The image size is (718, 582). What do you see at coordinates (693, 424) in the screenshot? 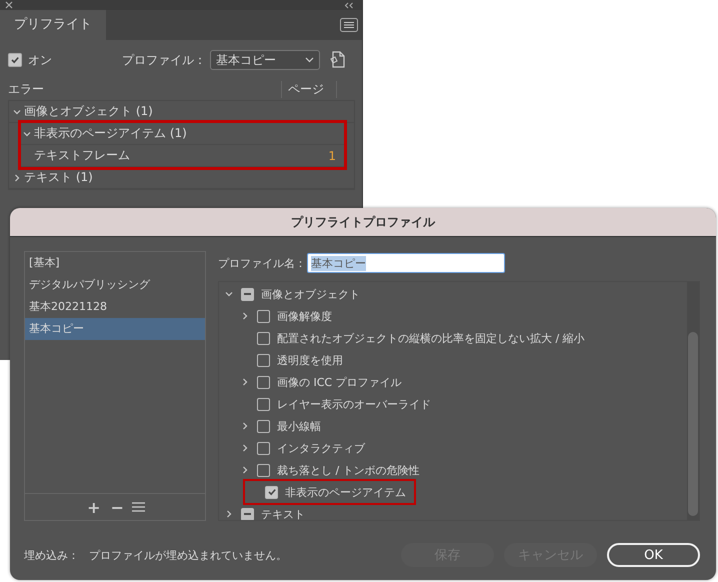
I see `scrollbar-thumb` at bounding box center [693, 424].